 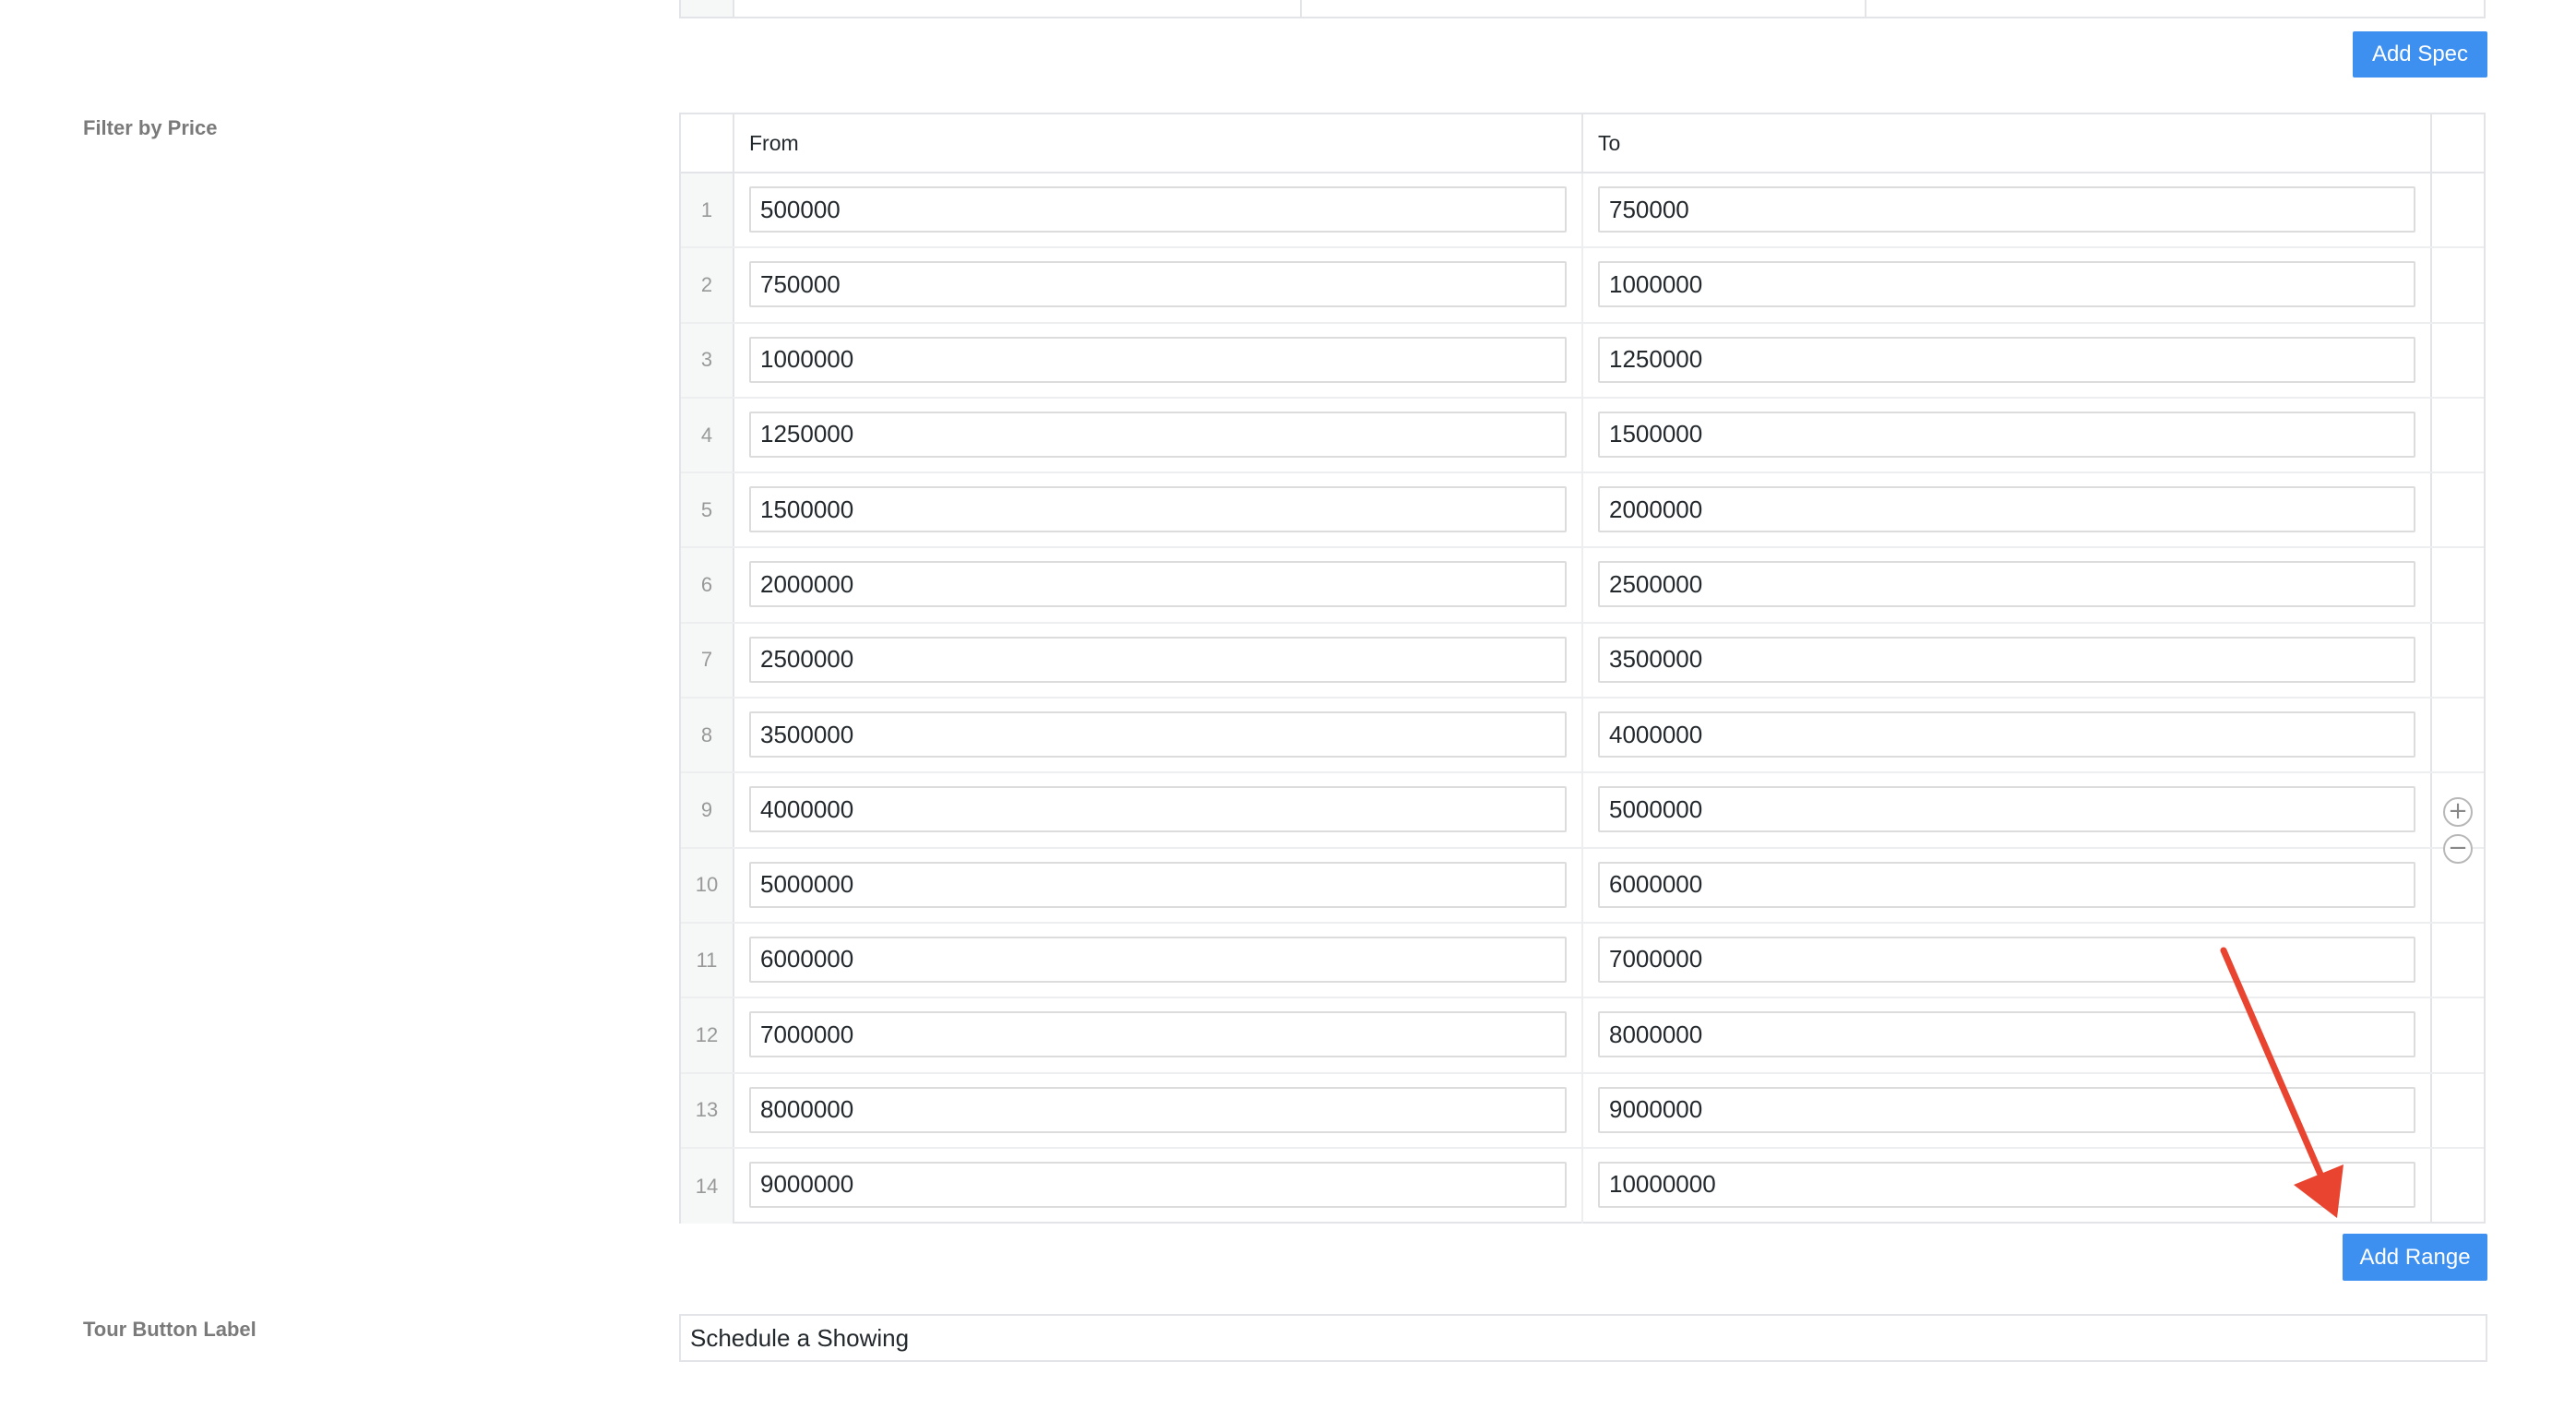 What do you see at coordinates (707, 1186) in the screenshot?
I see `row-index: 14` at bounding box center [707, 1186].